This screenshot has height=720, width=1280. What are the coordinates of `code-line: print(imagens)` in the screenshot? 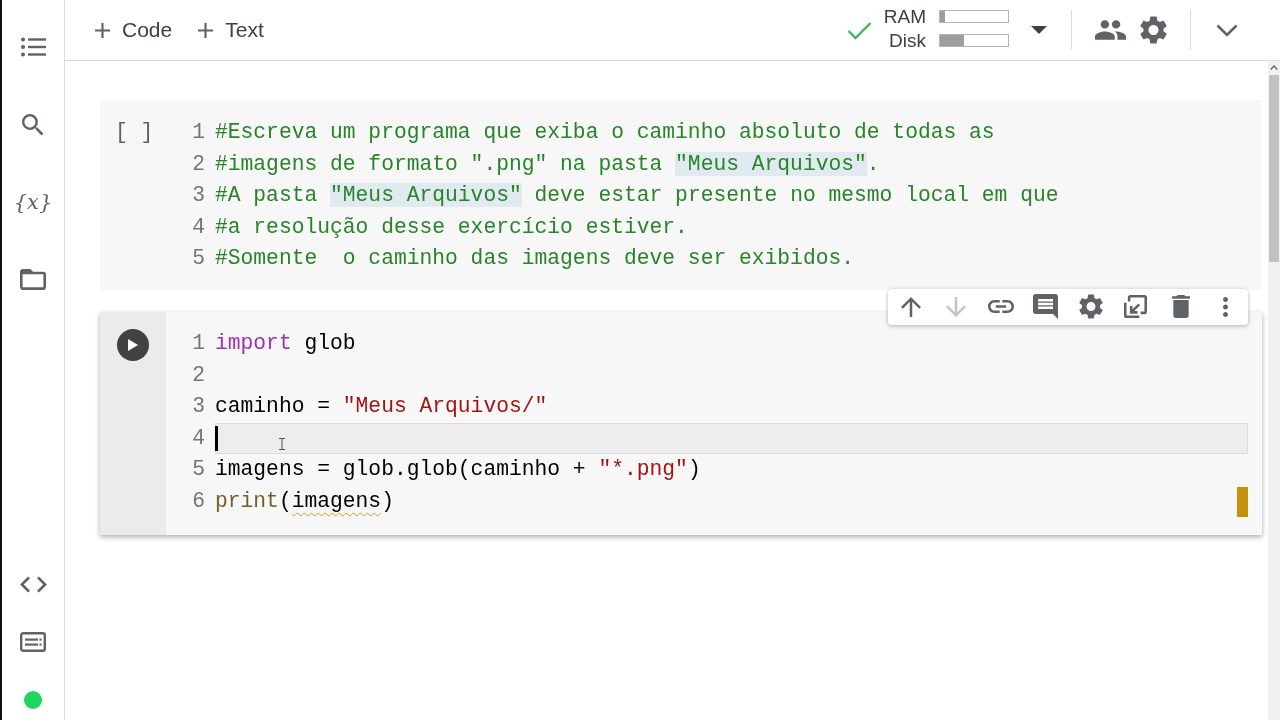 It's located at (304, 501).